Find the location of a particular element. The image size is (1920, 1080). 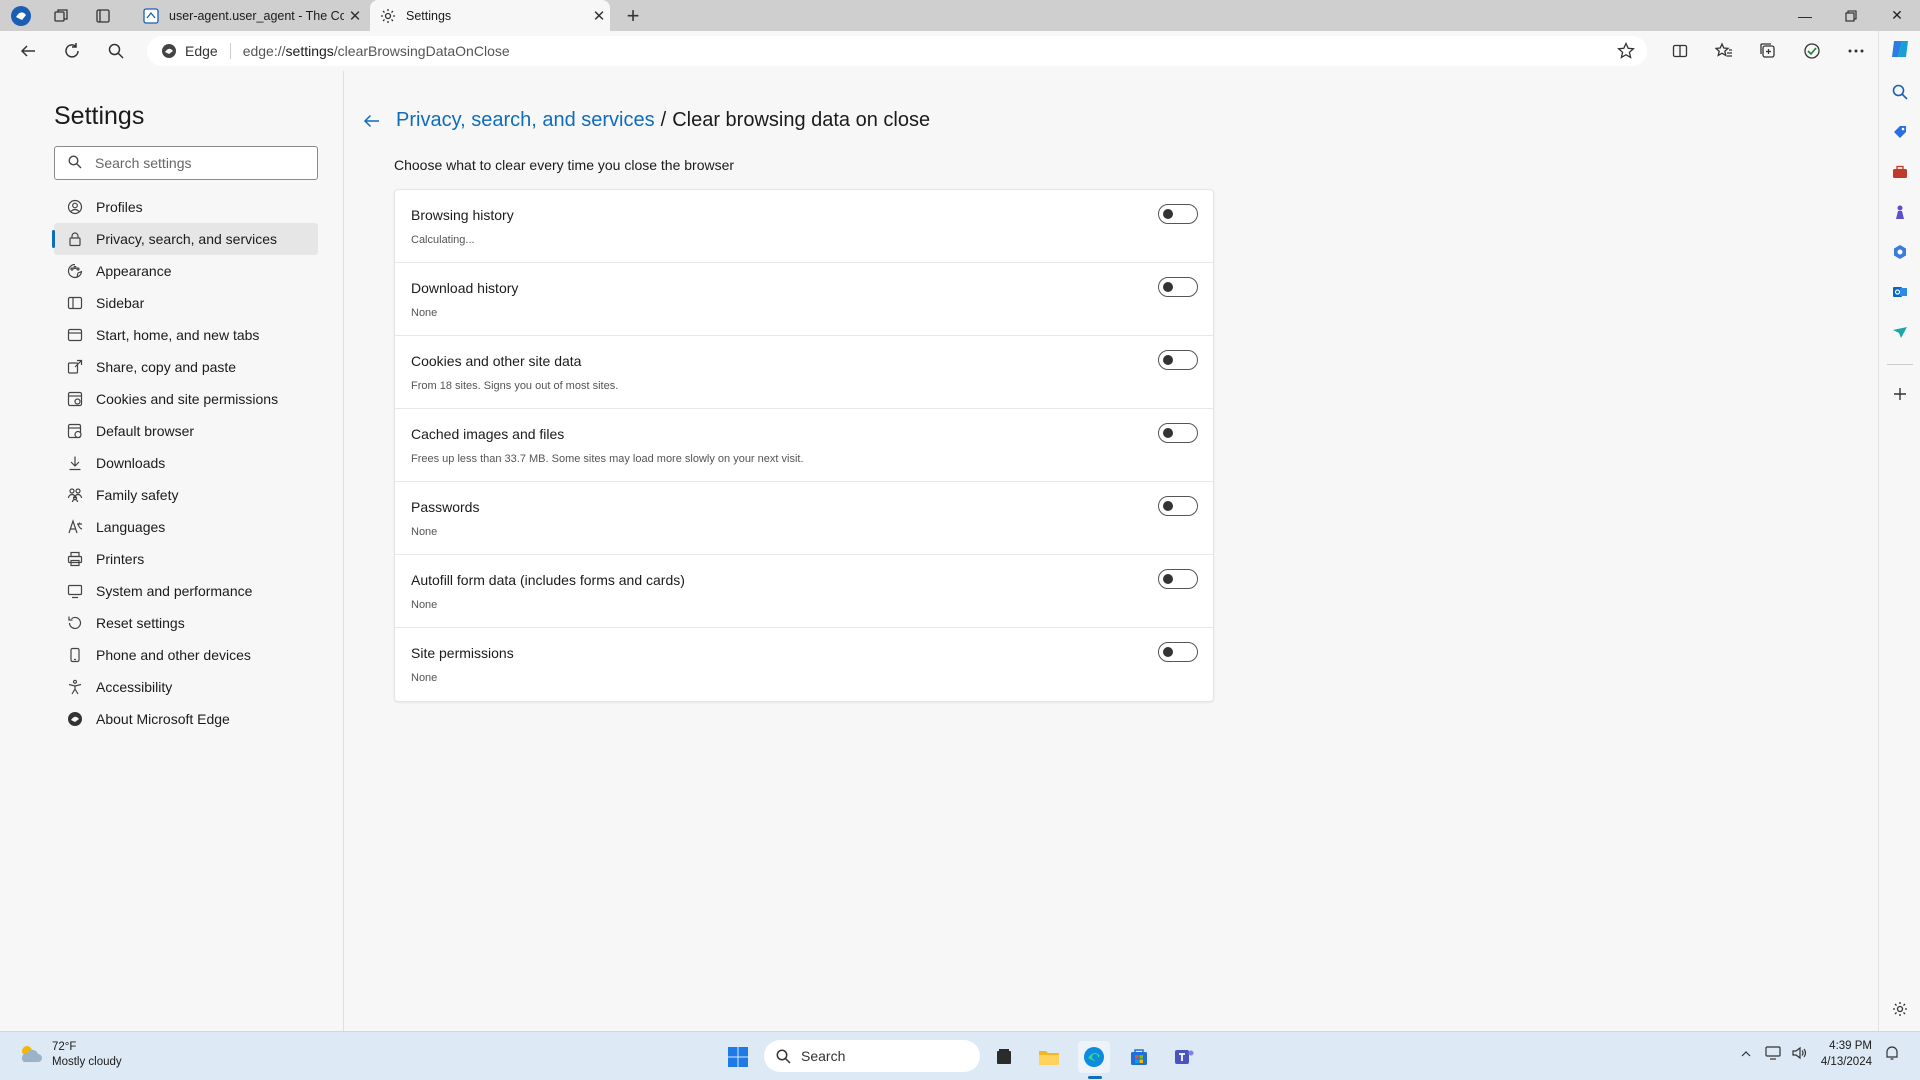

sidebar-item-start-home: Start, home, and new tabs is located at coordinates (186, 335).